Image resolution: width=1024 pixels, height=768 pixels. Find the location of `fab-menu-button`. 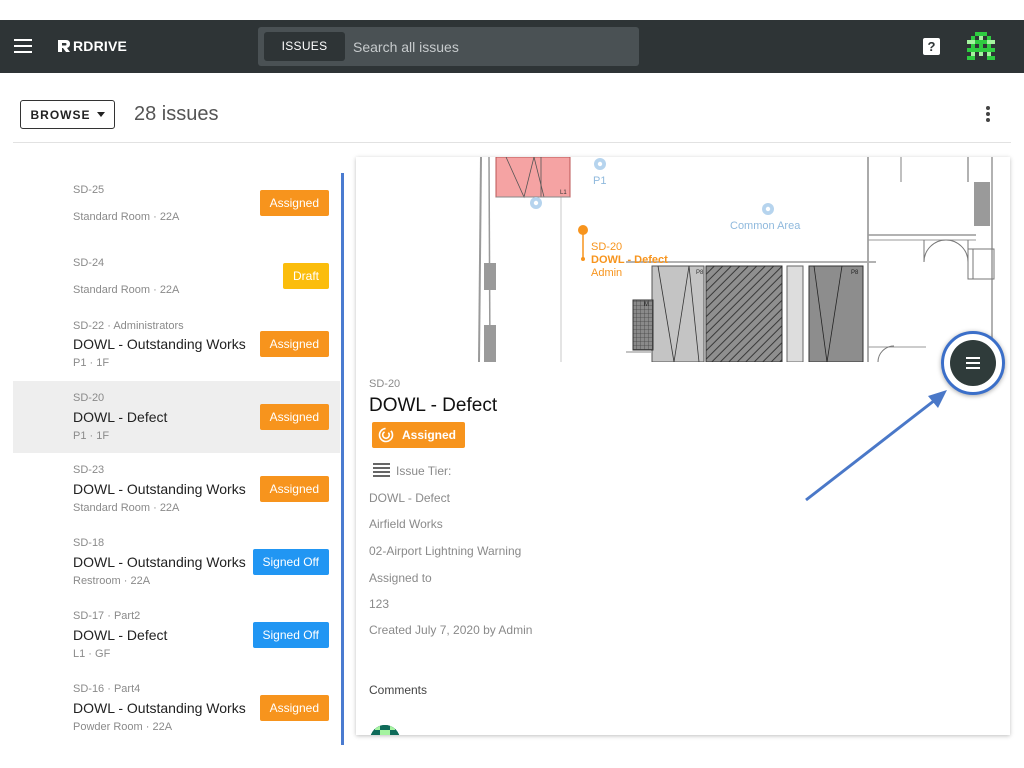

fab-menu-button is located at coordinates (973, 363).